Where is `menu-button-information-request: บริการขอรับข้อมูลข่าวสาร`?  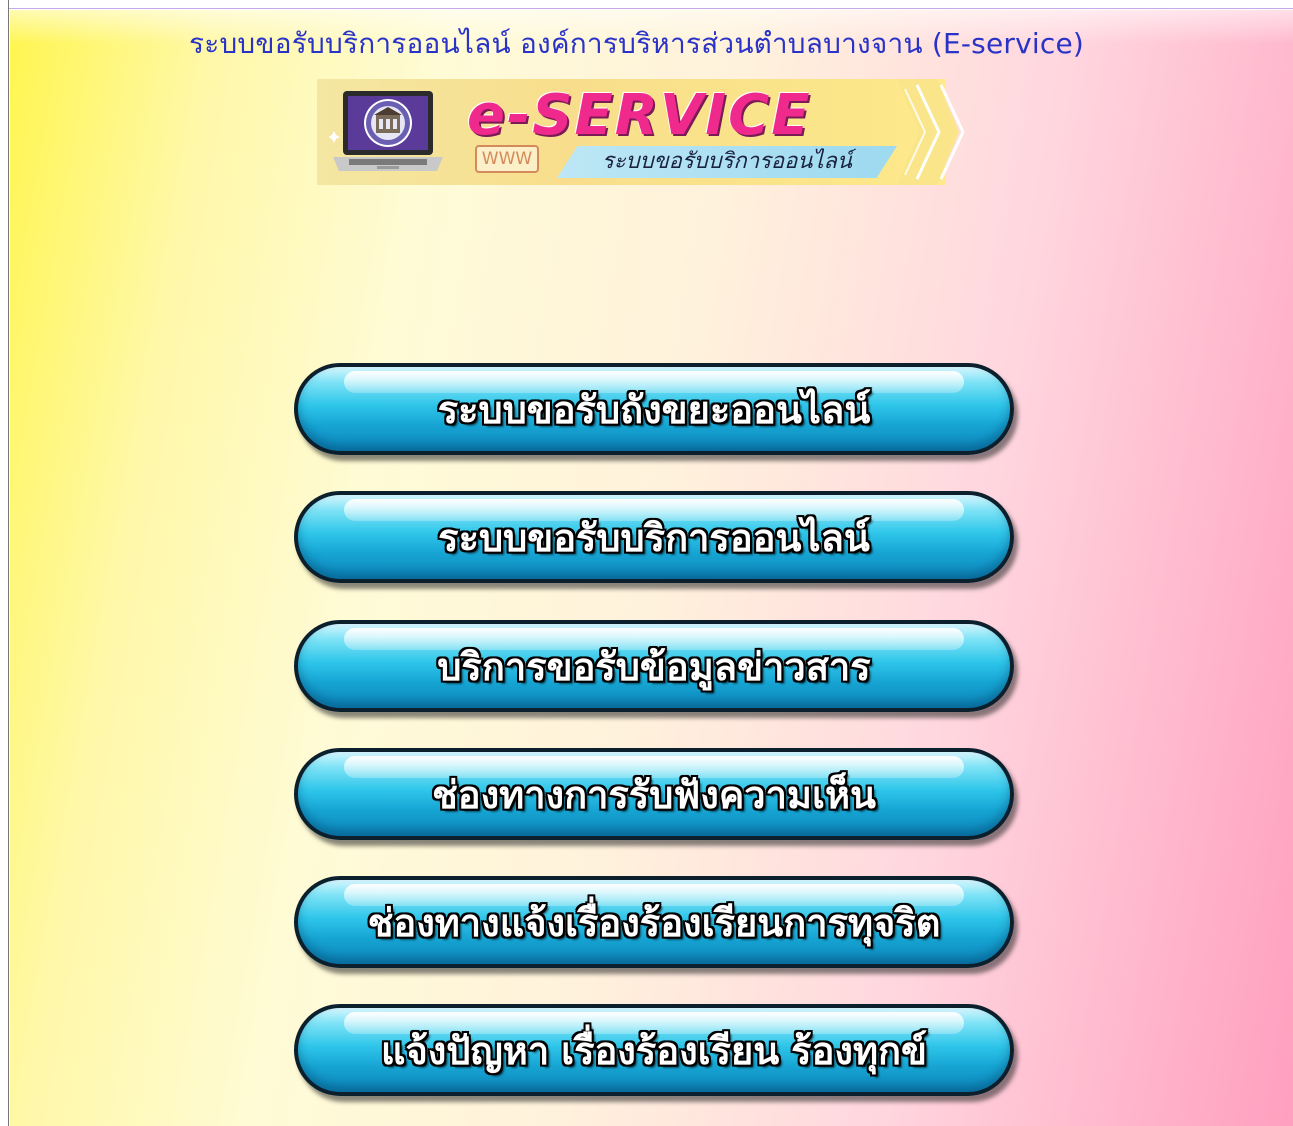
menu-button-information-request: บริการขอรับข้อมูลข่าวสาร is located at coordinates (654, 666).